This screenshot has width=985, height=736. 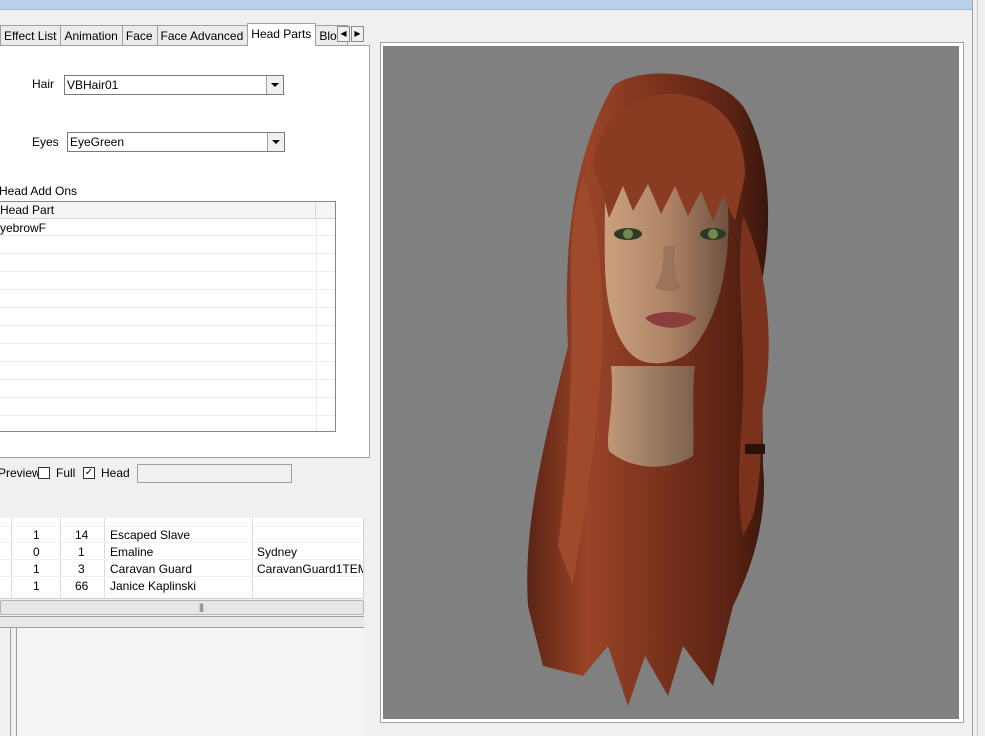 What do you see at coordinates (115, 473) in the screenshot?
I see `head-label: Head` at bounding box center [115, 473].